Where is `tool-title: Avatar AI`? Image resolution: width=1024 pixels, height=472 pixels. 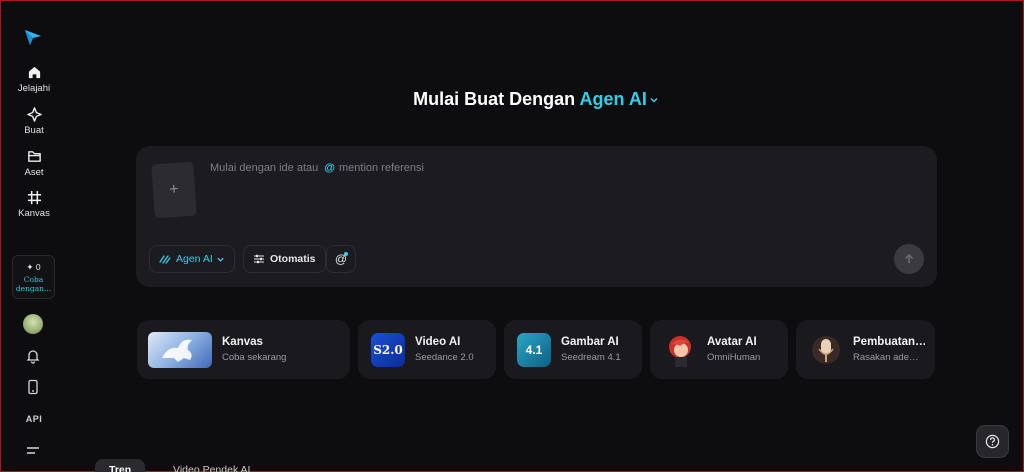
tool-title: Avatar AI is located at coordinates (732, 342).